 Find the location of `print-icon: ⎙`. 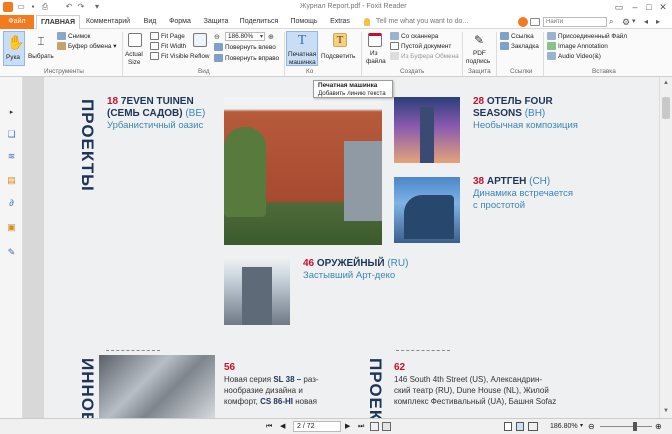

print-icon: ⎙ is located at coordinates (45, 7).